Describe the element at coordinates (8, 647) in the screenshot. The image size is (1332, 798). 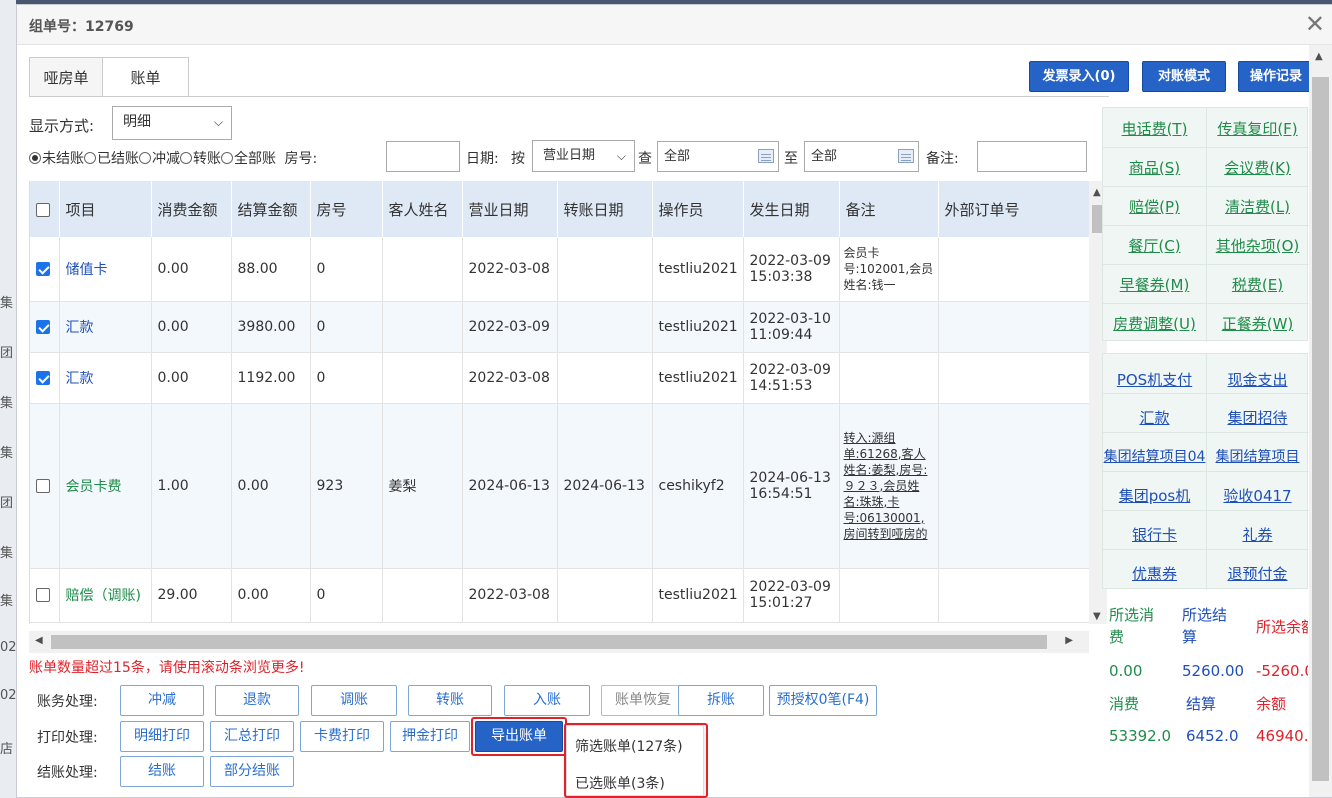
I see `bg-fragment: 02` at that location.